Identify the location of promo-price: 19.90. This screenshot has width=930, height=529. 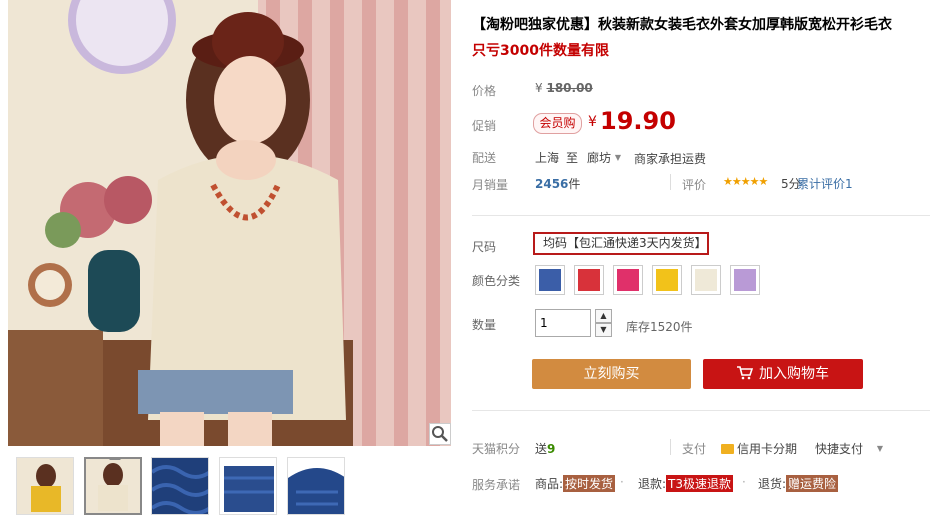
(638, 121).